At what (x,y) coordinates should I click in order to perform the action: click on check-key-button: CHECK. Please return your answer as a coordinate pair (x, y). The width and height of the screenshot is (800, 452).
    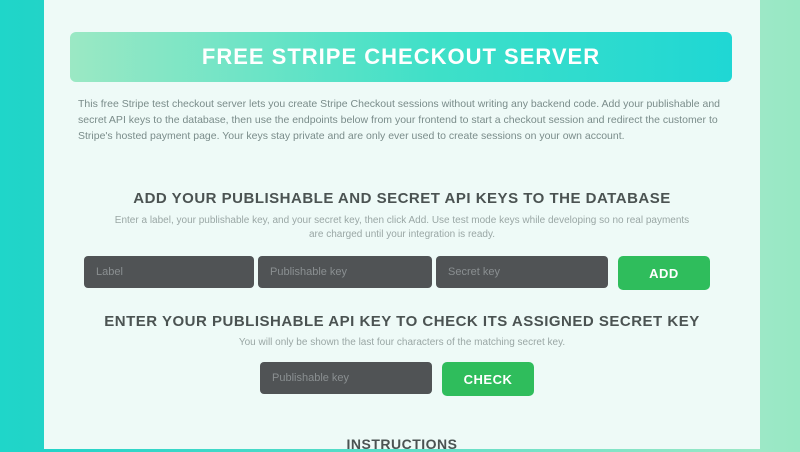
    Looking at the image, I should click on (488, 379).